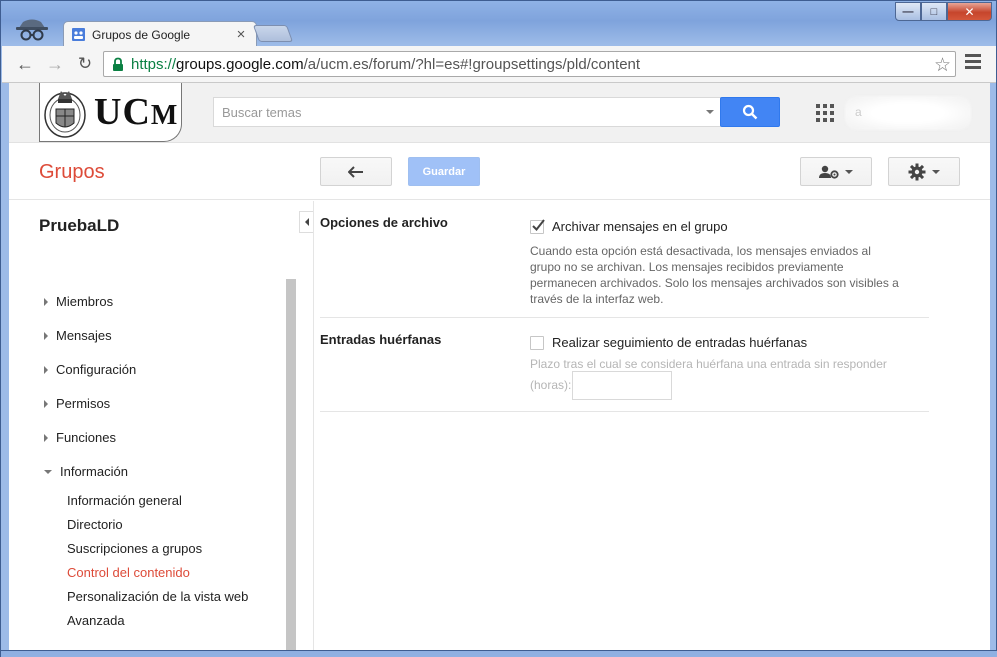 This screenshot has height=657, width=997. What do you see at coordinates (464, 112) in the screenshot?
I see `search-input` at bounding box center [464, 112].